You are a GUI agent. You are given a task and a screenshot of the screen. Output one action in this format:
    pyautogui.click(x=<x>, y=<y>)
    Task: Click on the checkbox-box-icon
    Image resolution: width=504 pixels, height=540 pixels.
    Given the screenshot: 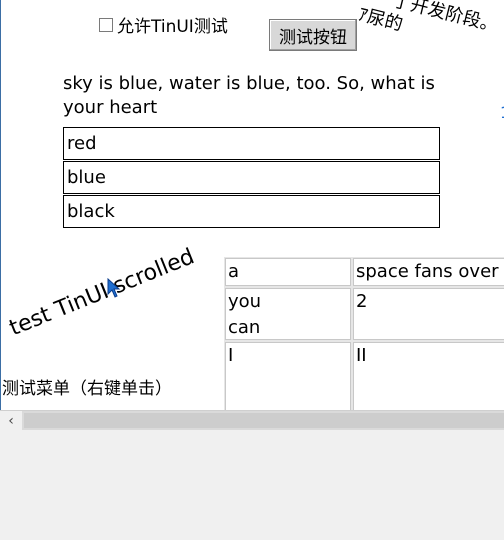 What is the action you would take?
    pyautogui.click(x=106, y=24)
    